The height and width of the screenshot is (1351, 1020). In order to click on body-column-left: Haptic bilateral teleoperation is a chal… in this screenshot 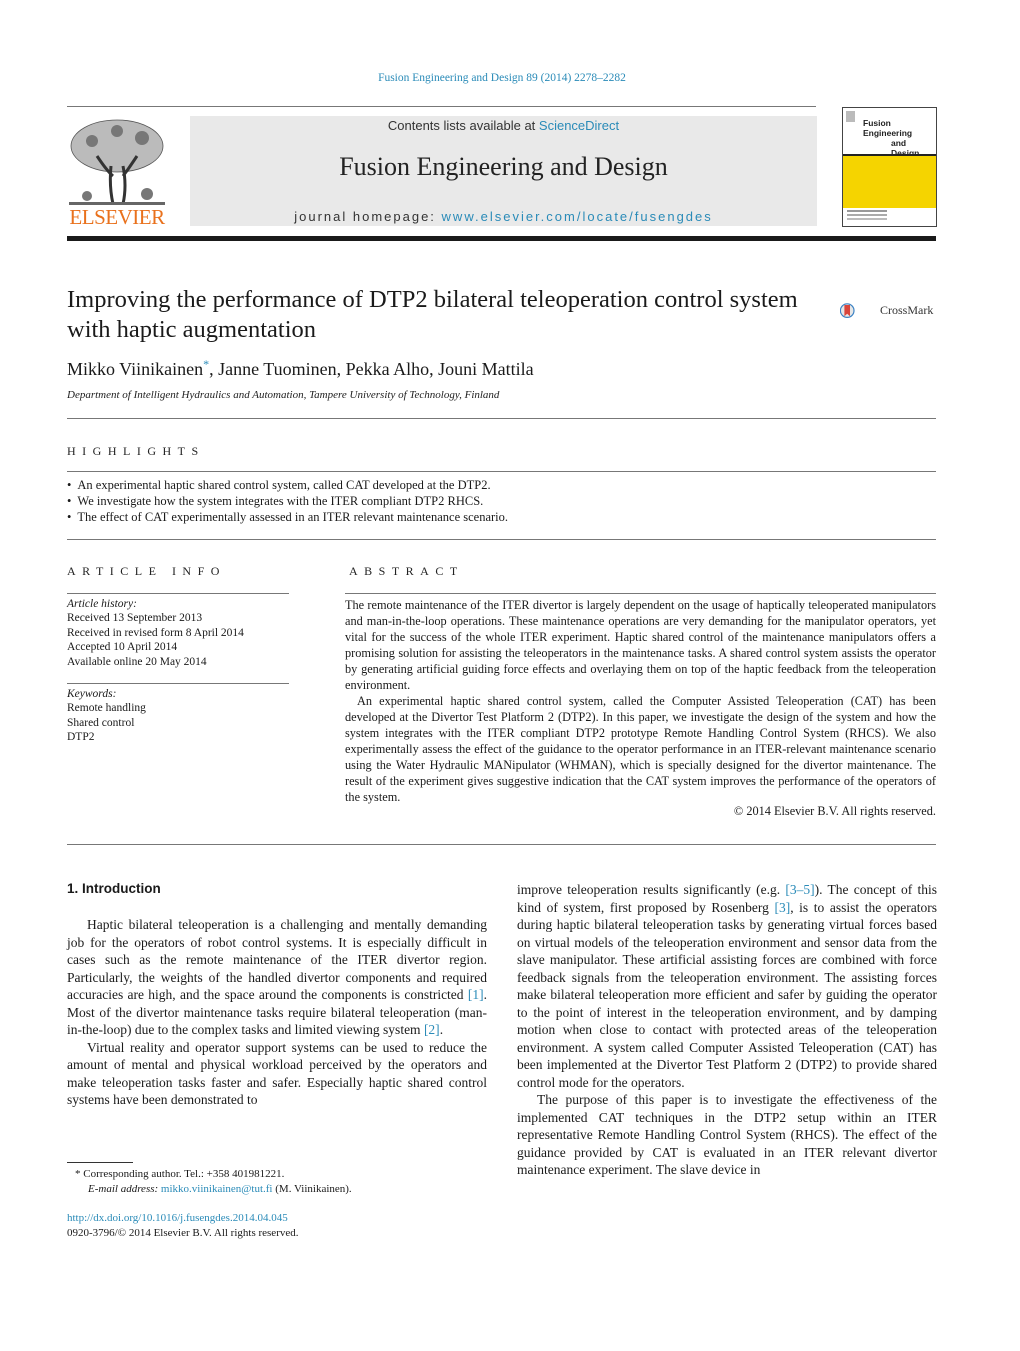, I will do `click(277, 1012)`.